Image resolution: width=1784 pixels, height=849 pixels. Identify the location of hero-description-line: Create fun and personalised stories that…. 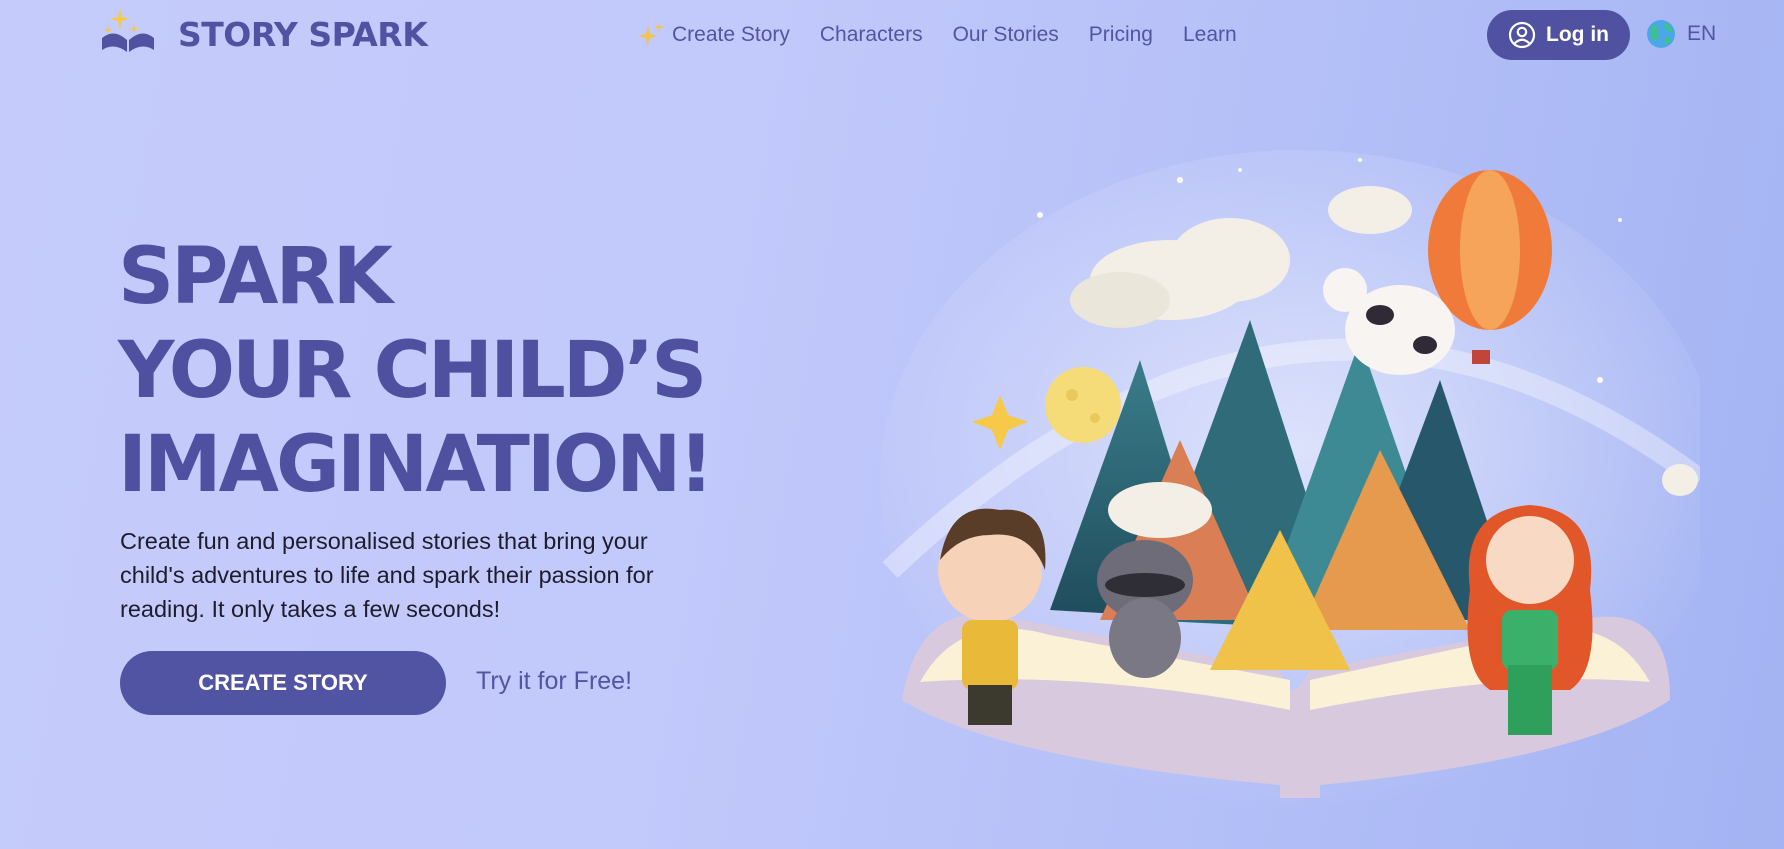
(384, 541).